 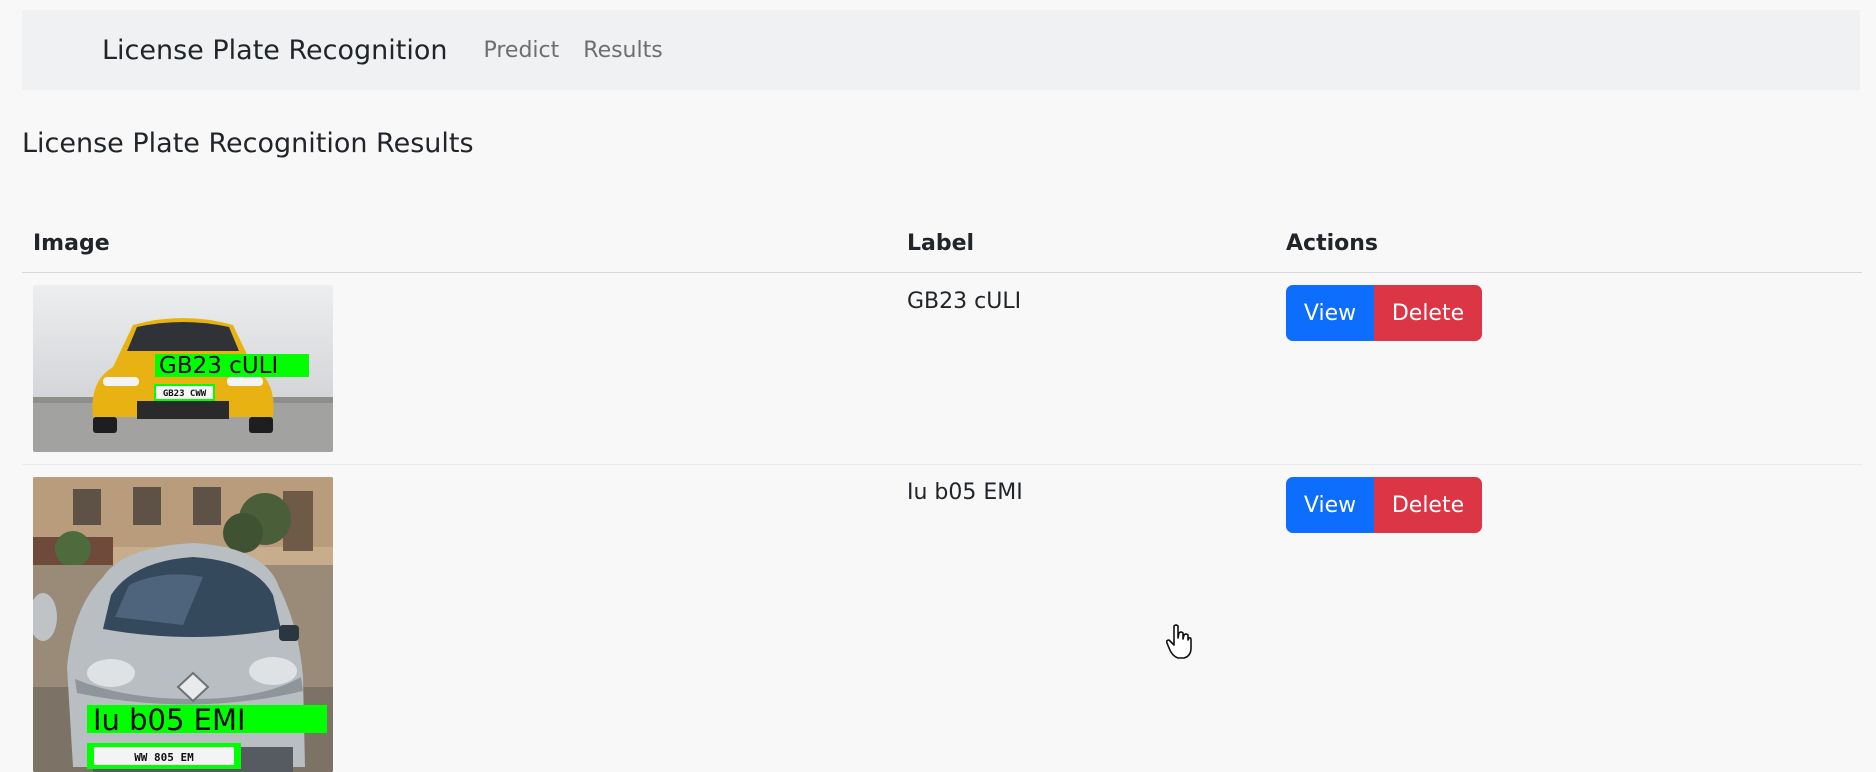 I want to click on car-photo-yellow: GB23 CWW GB23 cULI, so click(x=183, y=368).